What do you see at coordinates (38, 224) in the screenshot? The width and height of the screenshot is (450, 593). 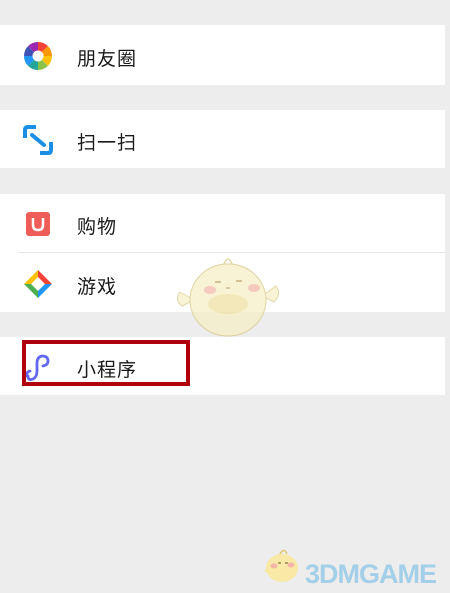 I see `shopping-bag-icon` at bounding box center [38, 224].